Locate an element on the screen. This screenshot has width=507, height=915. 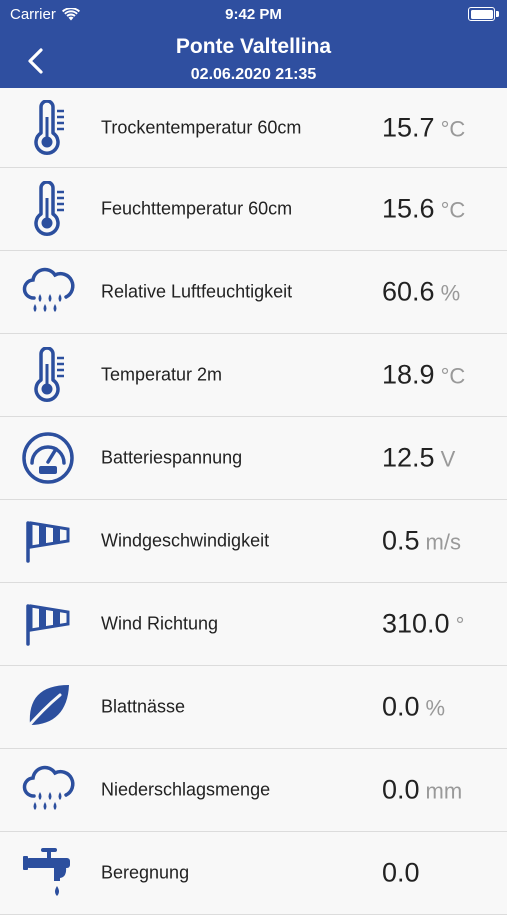
measurement-value: 18.9 °C is located at coordinates (423, 375).